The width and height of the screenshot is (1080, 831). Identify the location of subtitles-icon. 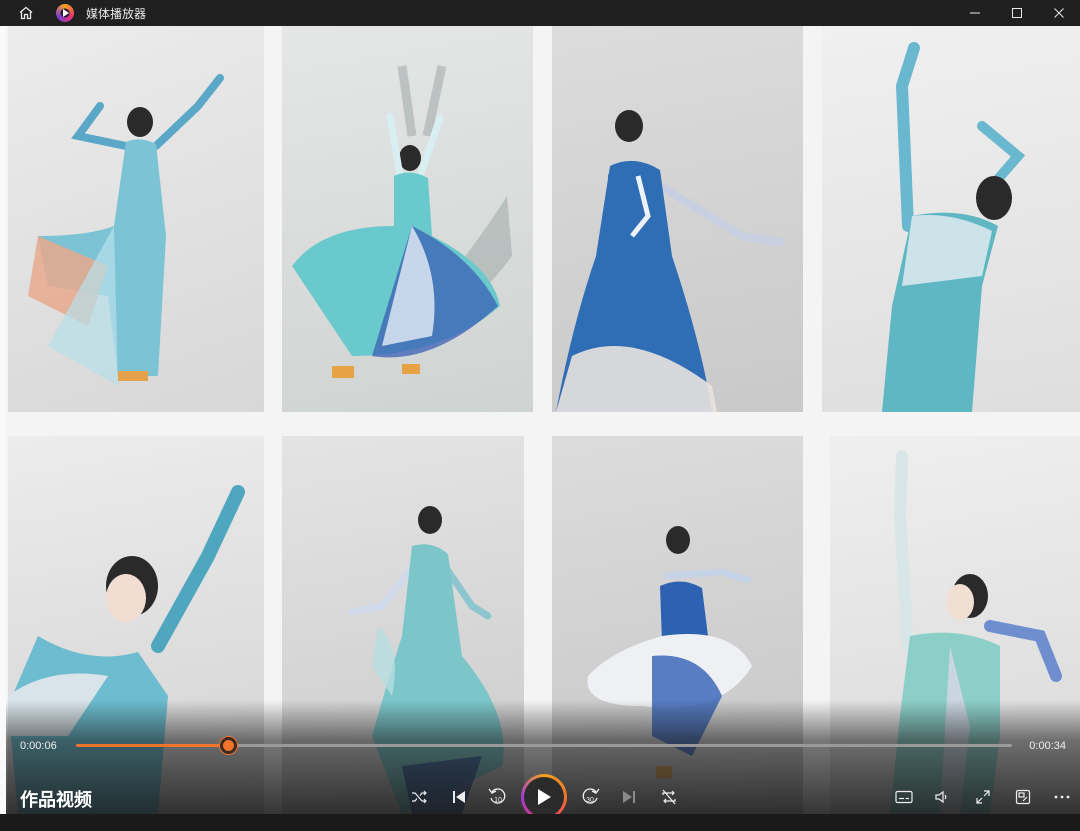
(904, 797).